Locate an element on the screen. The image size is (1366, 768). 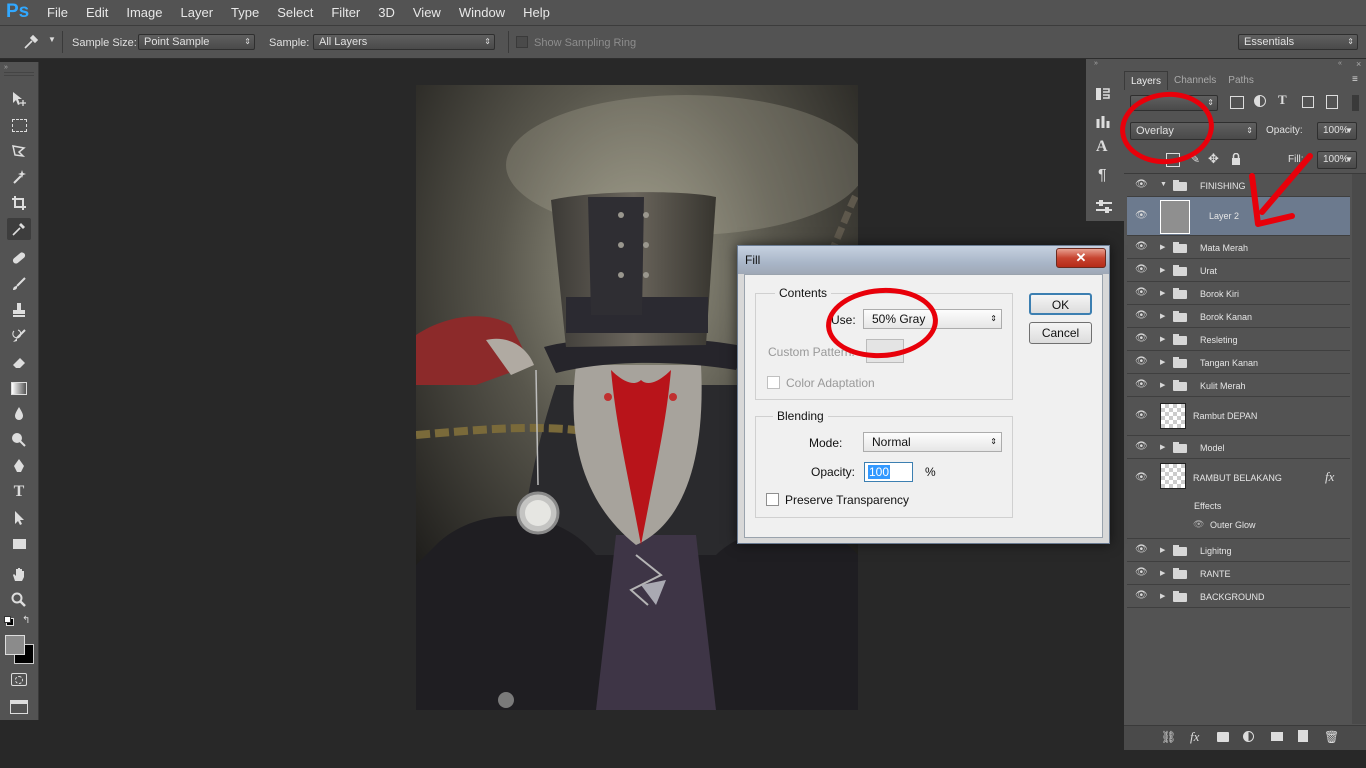
clone-stamp-tool-icon is located at coordinates (19, 310).